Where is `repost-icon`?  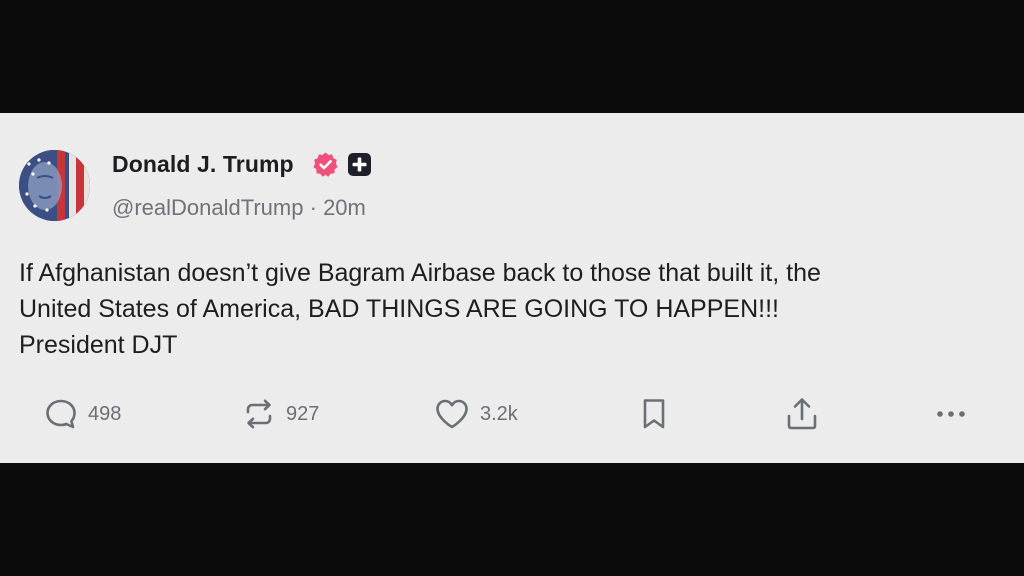
repost-icon is located at coordinates (259, 414).